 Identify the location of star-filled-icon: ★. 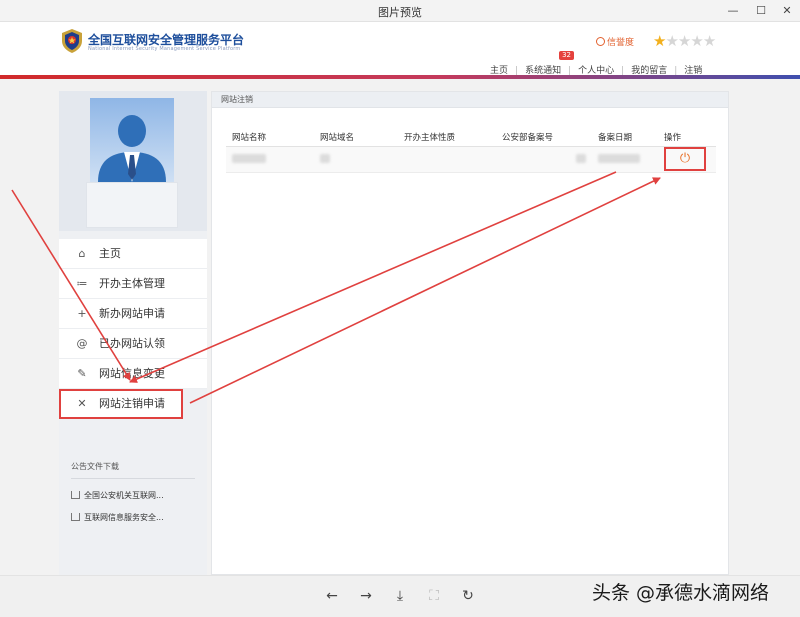
(659, 41).